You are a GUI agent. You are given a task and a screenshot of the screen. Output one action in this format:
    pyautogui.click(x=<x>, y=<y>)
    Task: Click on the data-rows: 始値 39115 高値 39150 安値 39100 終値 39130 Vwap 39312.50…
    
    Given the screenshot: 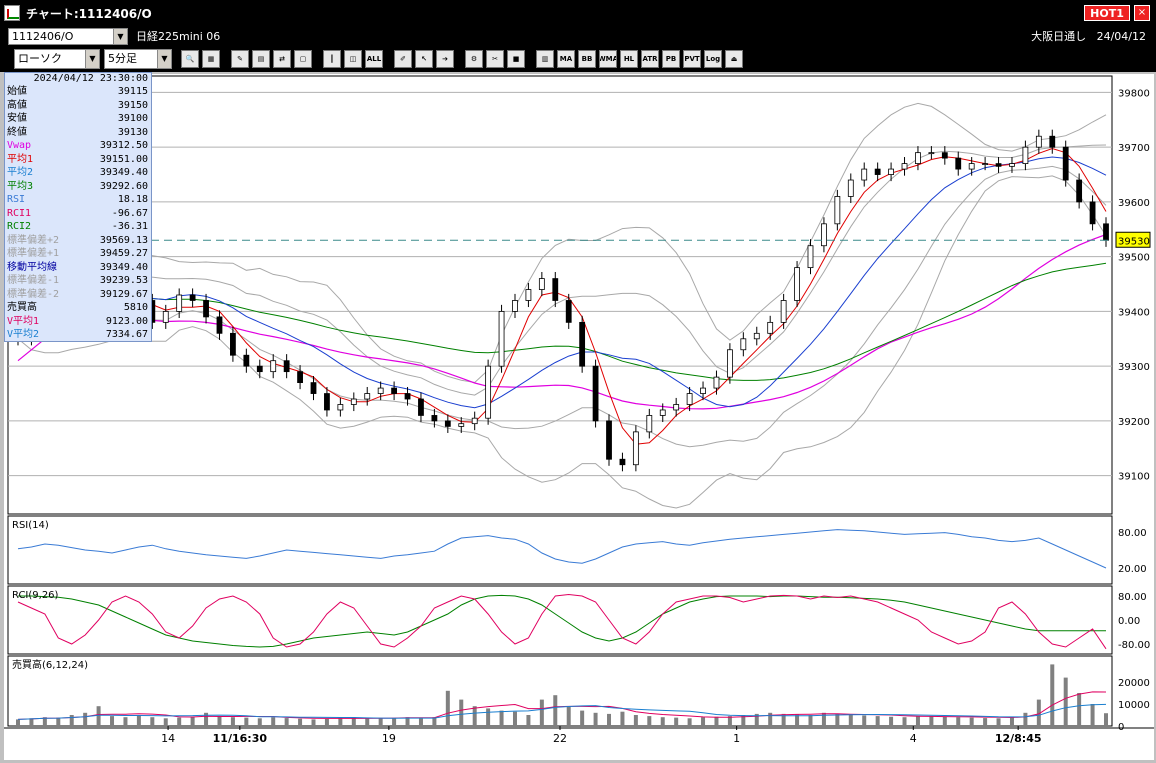 What is the action you would take?
    pyautogui.click(x=78, y=213)
    